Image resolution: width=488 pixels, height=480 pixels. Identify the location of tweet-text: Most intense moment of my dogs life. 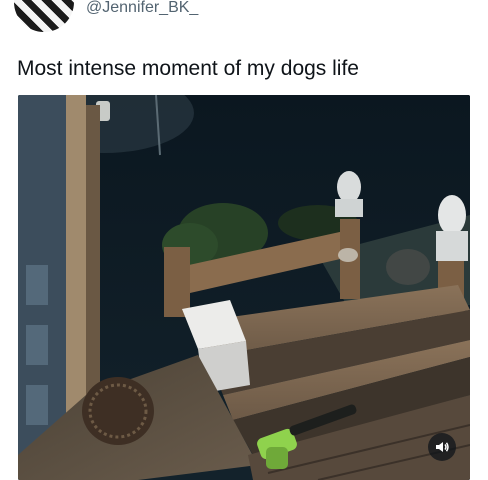
(188, 68).